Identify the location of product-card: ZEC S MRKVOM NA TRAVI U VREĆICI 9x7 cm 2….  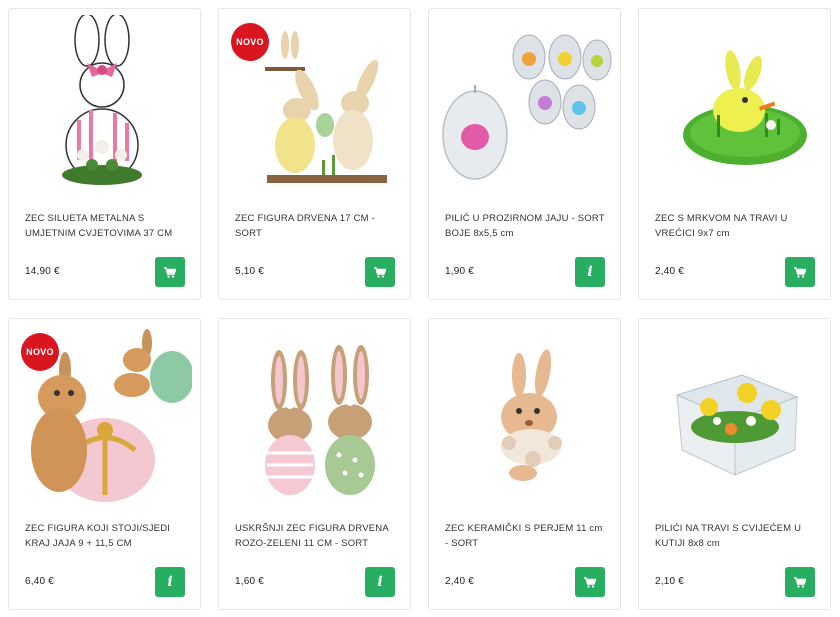
(734, 154).